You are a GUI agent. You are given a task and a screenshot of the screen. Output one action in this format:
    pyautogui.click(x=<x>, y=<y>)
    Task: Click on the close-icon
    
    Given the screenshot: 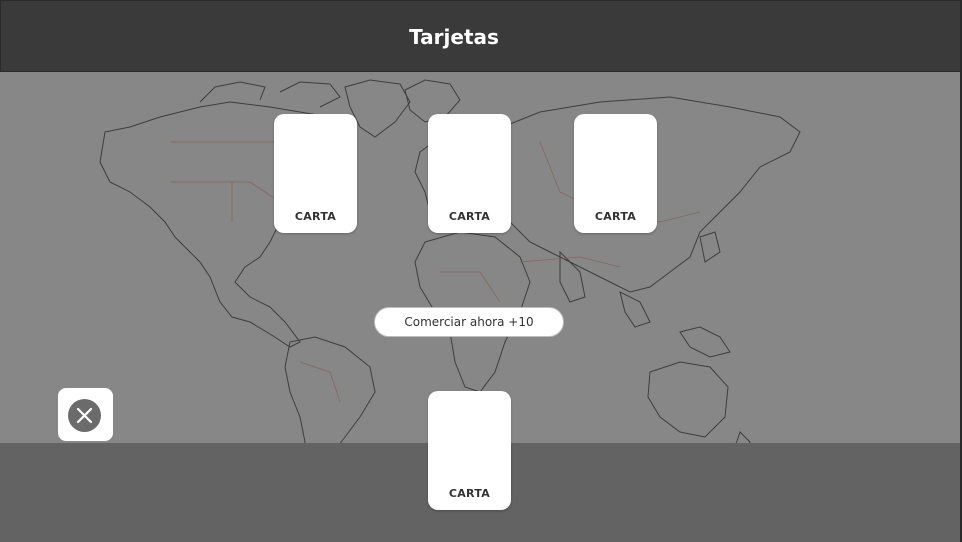 What is the action you would take?
    pyautogui.click(x=84, y=415)
    